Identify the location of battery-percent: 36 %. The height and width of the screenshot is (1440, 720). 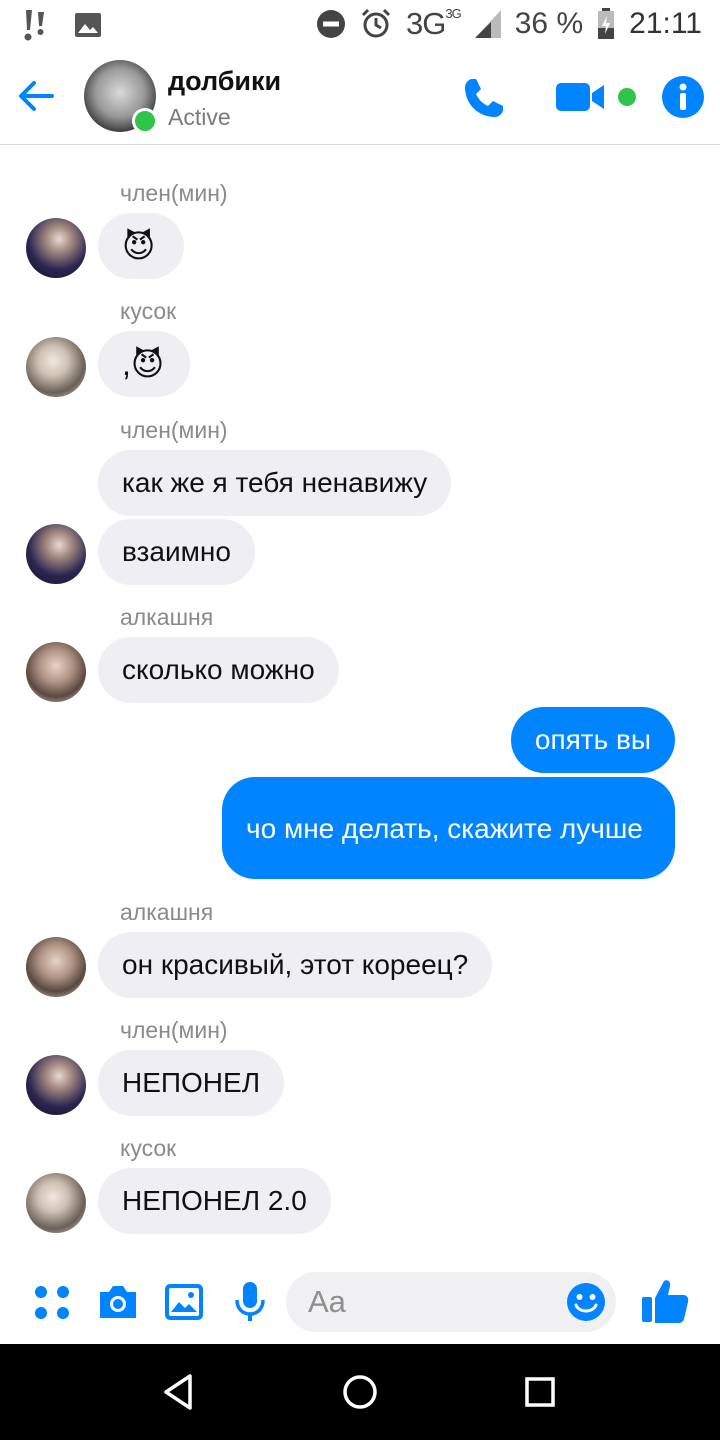
(549, 23).